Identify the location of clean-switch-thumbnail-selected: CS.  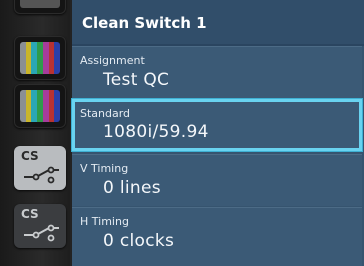
(40, 168).